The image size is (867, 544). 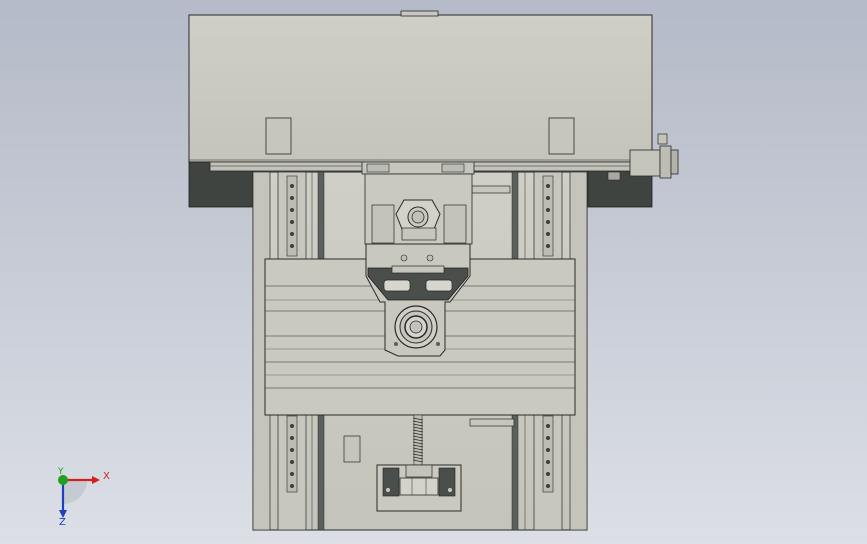 What do you see at coordinates (419, 13) in the screenshot?
I see `top-cover-tab` at bounding box center [419, 13].